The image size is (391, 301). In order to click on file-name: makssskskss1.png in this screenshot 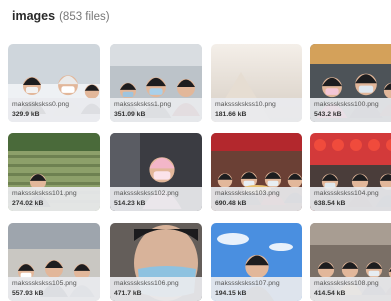, I will do `click(143, 104)`.